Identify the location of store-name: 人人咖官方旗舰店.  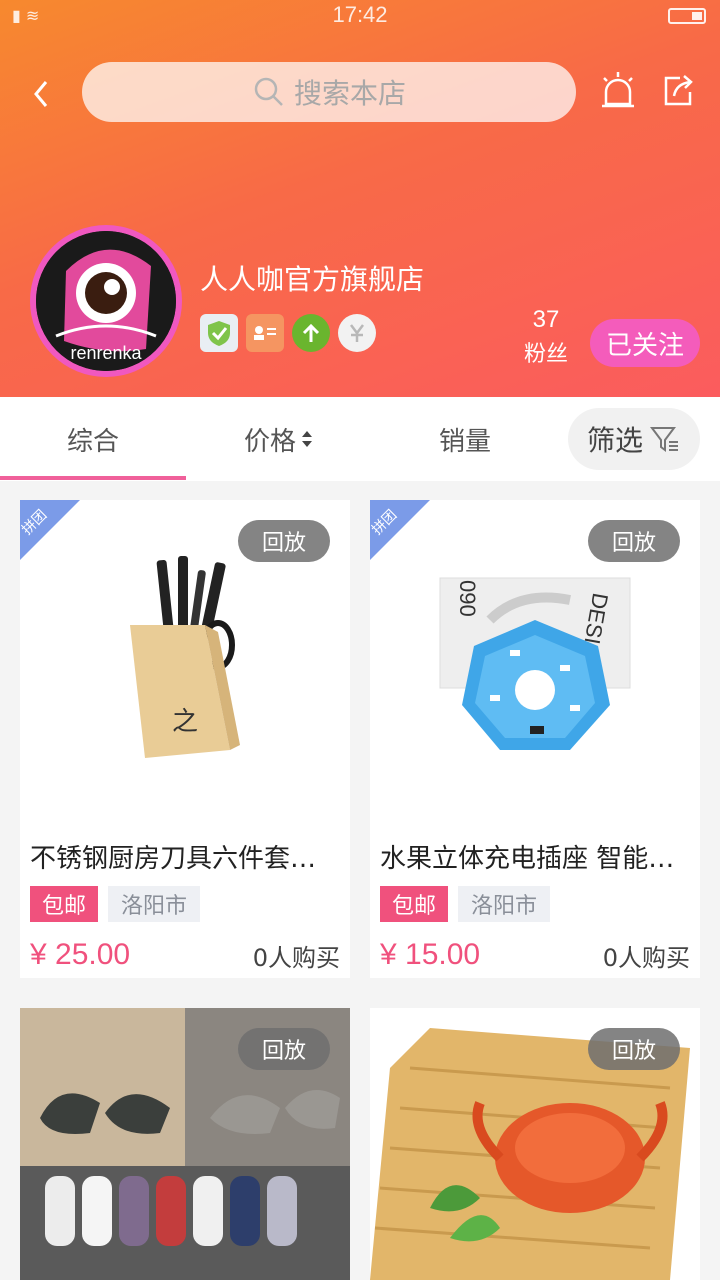
(312, 279).